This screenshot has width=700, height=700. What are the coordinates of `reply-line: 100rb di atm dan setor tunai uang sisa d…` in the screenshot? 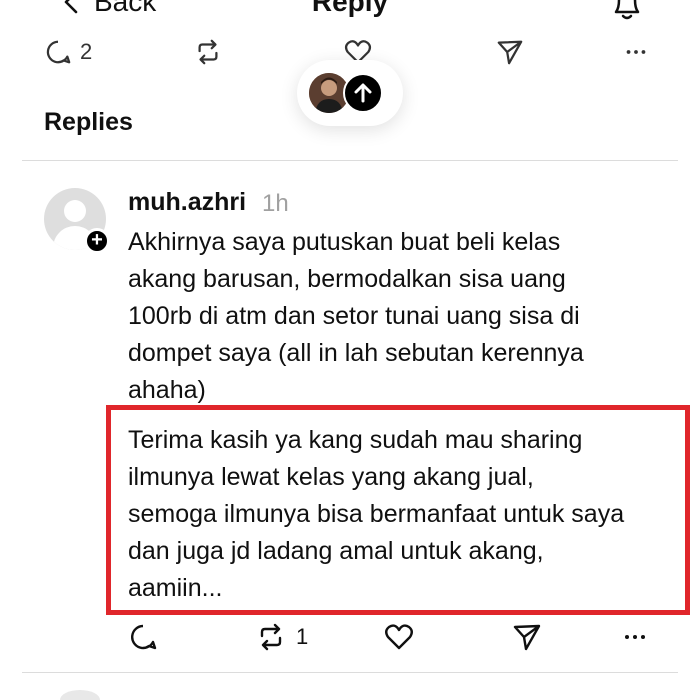 It's located at (354, 316).